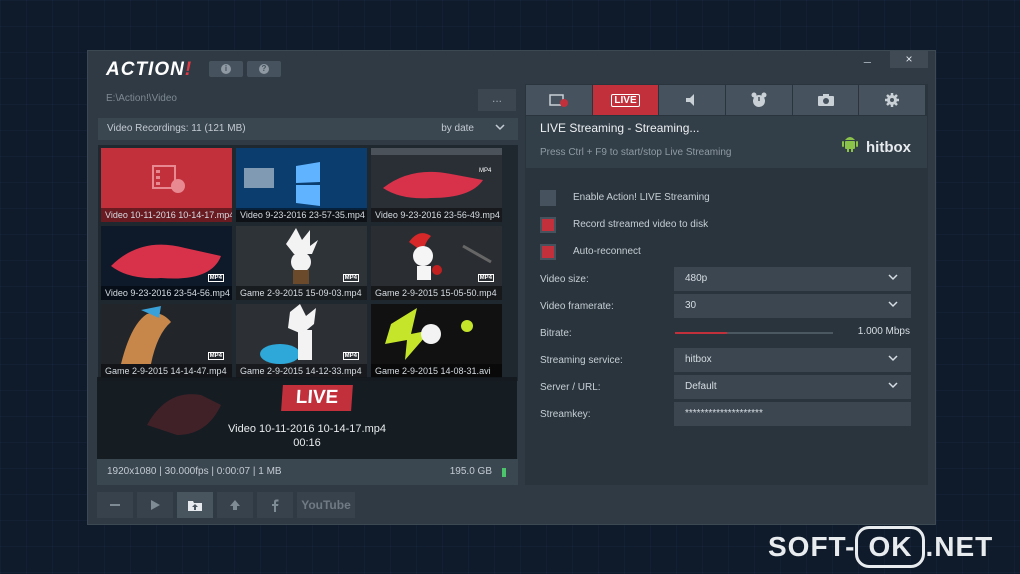 This screenshot has height=574, width=1020. What do you see at coordinates (890, 547) in the screenshot?
I see `watermark-ok: OK` at bounding box center [890, 547].